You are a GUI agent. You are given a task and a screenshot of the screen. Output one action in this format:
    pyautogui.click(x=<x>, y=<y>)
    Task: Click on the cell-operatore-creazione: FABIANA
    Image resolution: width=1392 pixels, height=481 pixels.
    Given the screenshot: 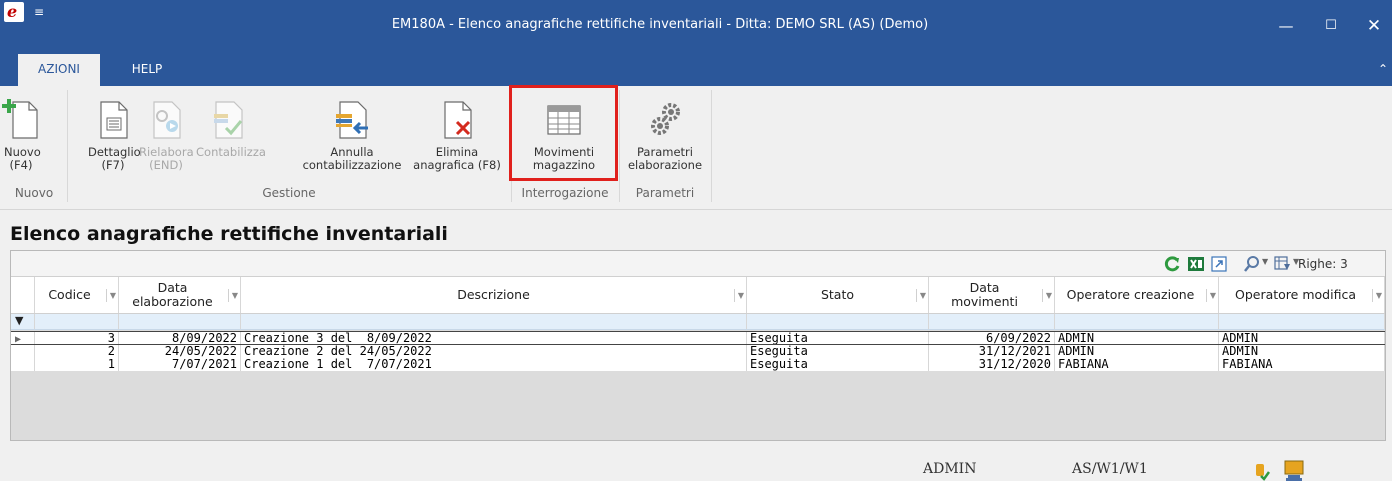 What is the action you would take?
    pyautogui.click(x=1137, y=364)
    